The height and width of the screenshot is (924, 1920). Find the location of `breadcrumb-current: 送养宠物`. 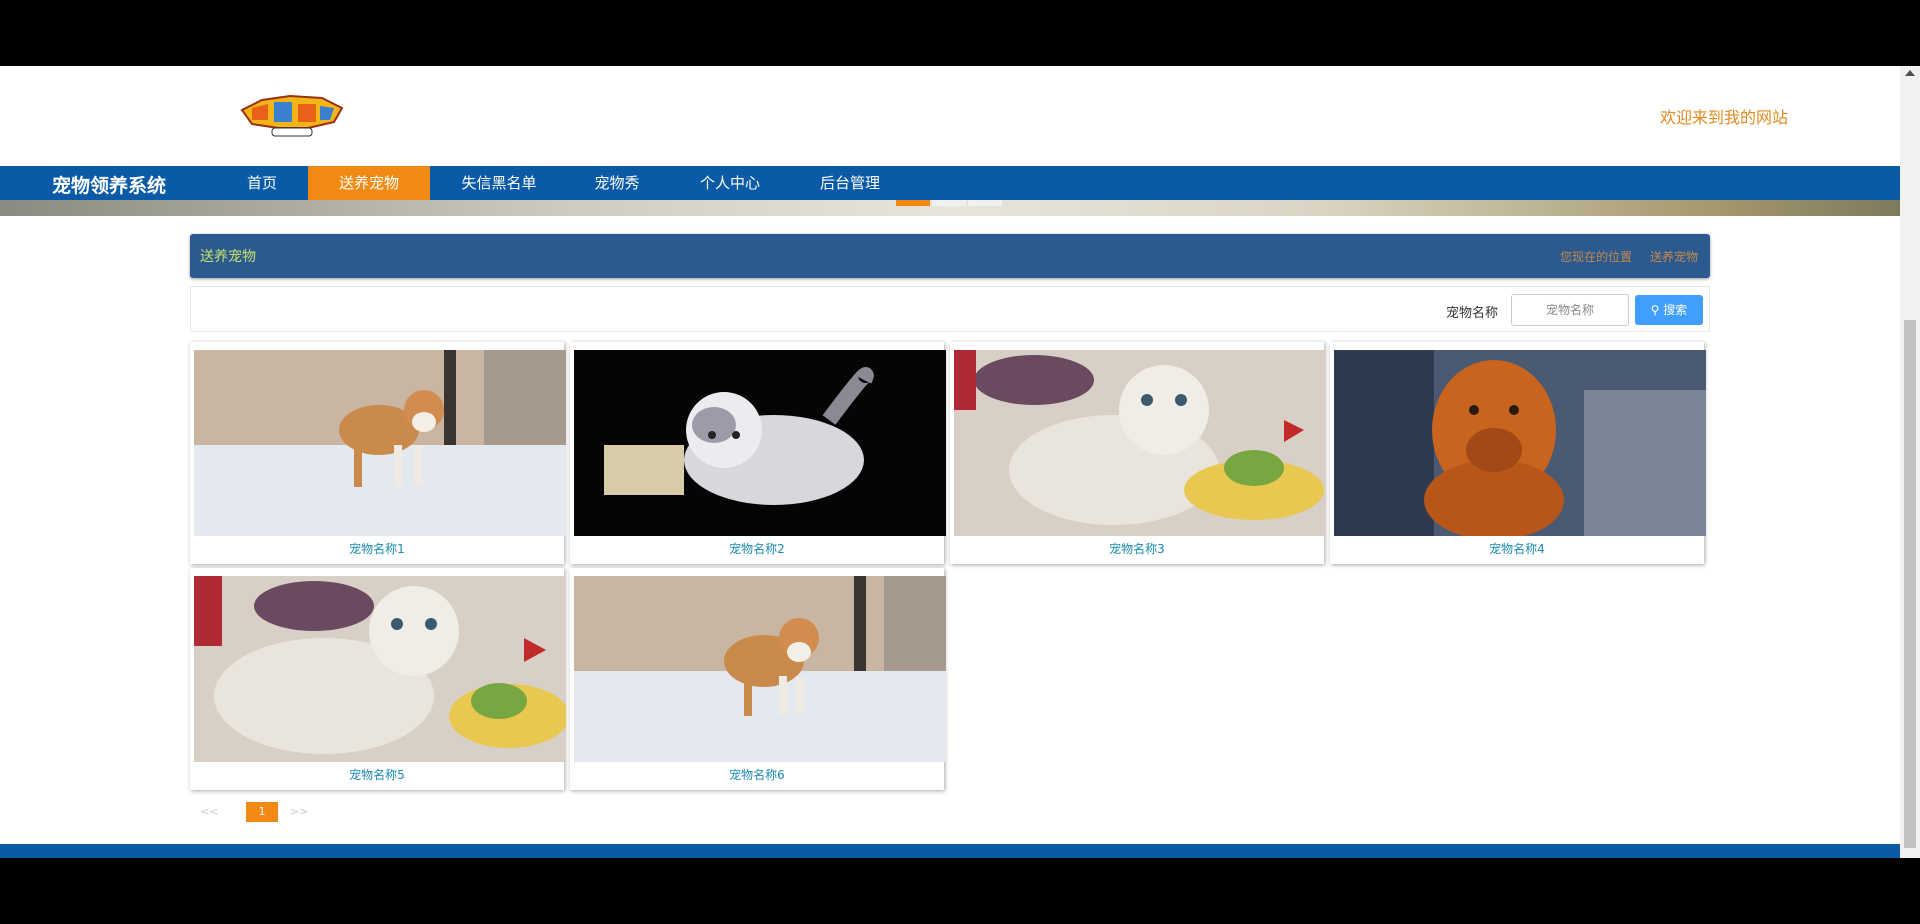

breadcrumb-current: 送养宠物 is located at coordinates (1674, 257).